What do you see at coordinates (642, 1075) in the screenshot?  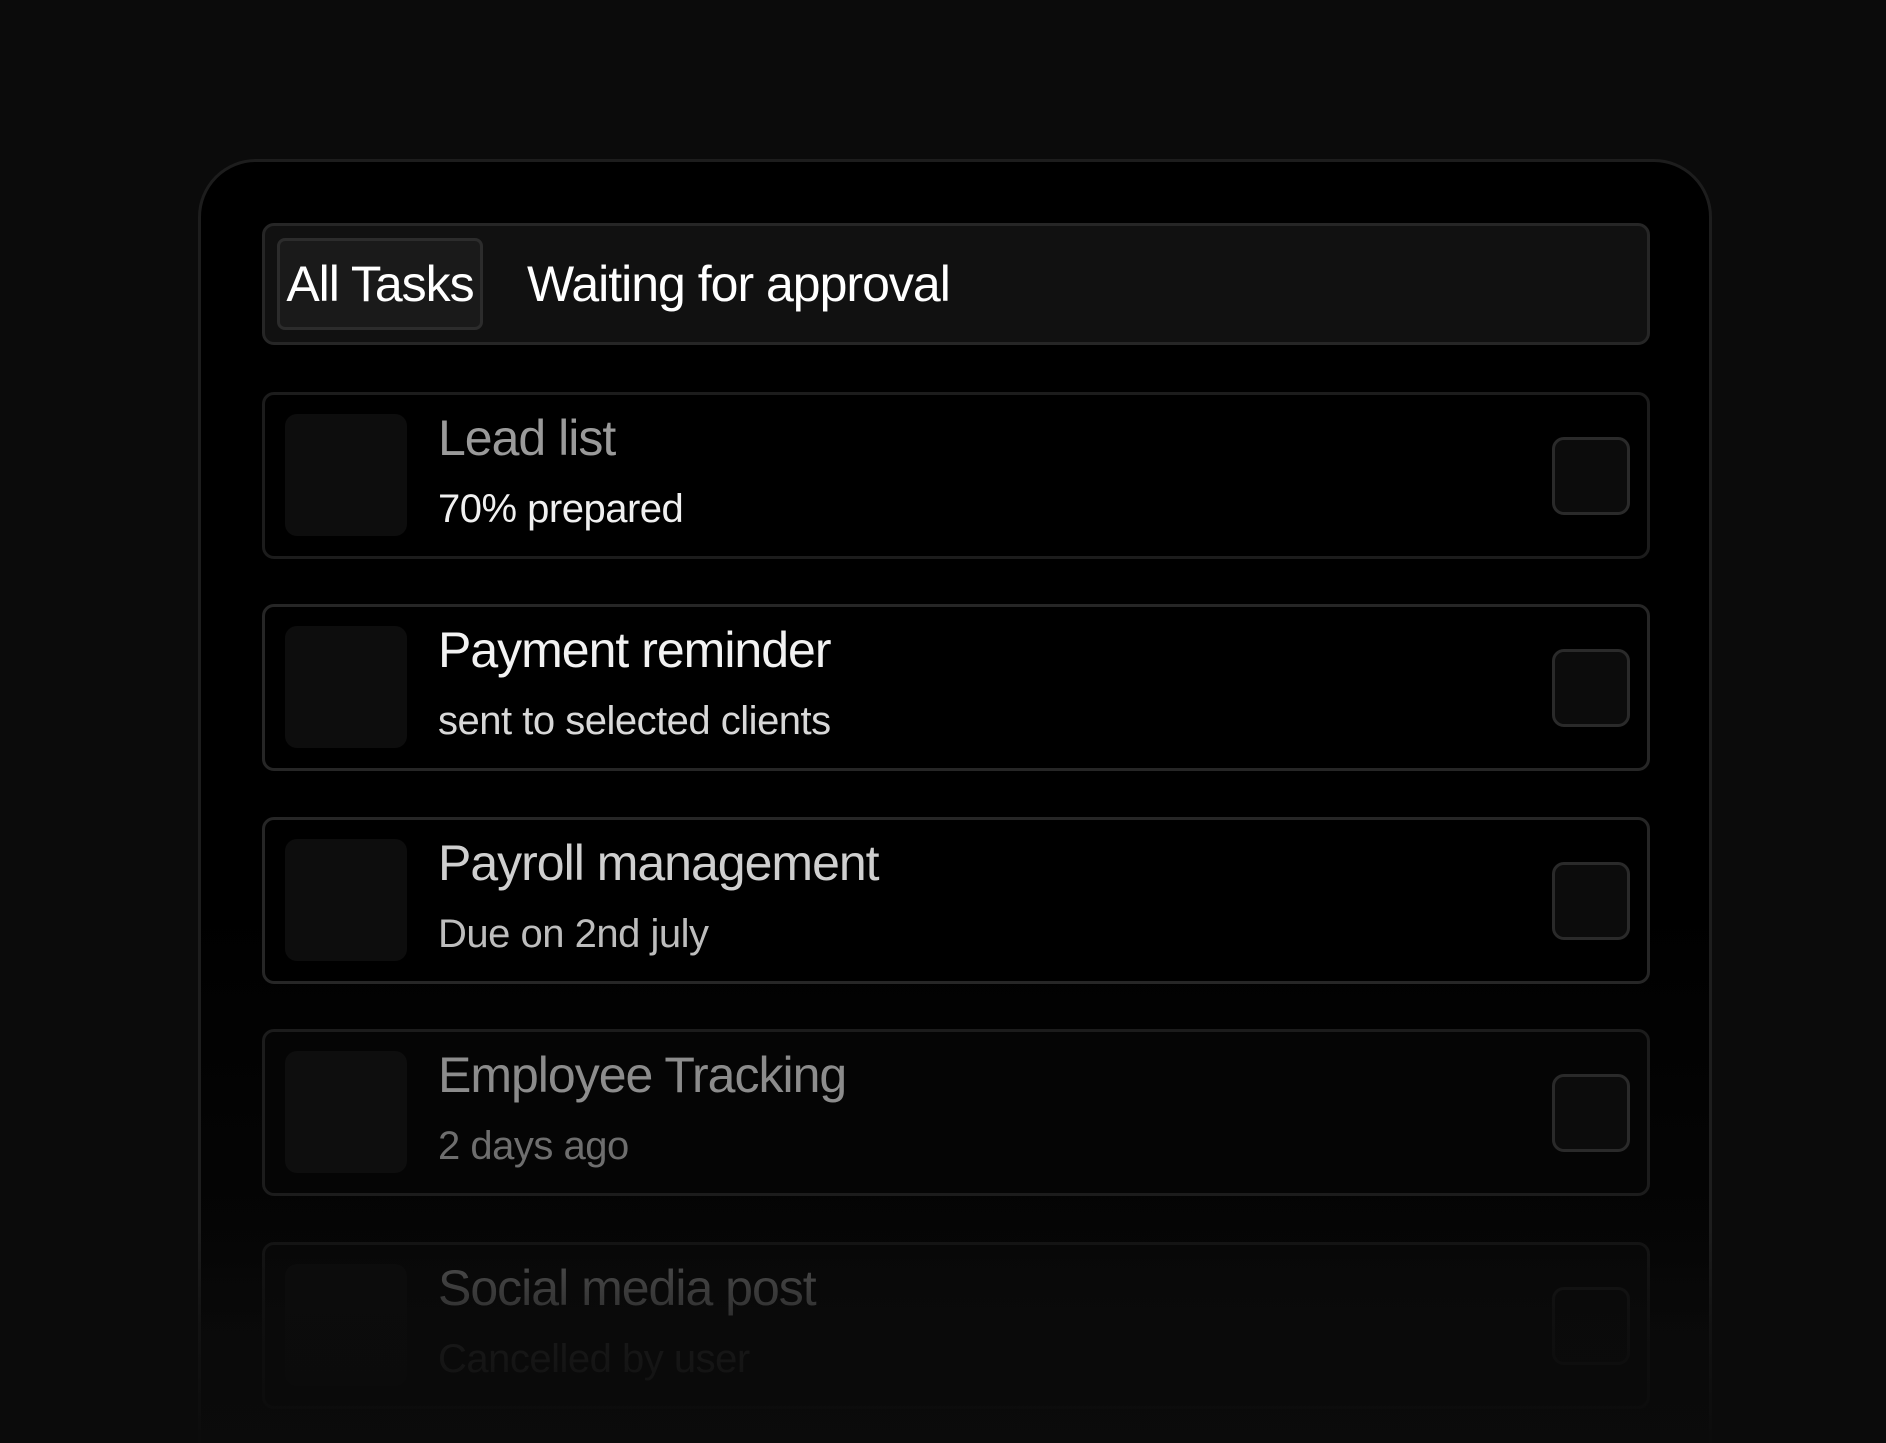 I see `task-title: Employee Tracking` at bounding box center [642, 1075].